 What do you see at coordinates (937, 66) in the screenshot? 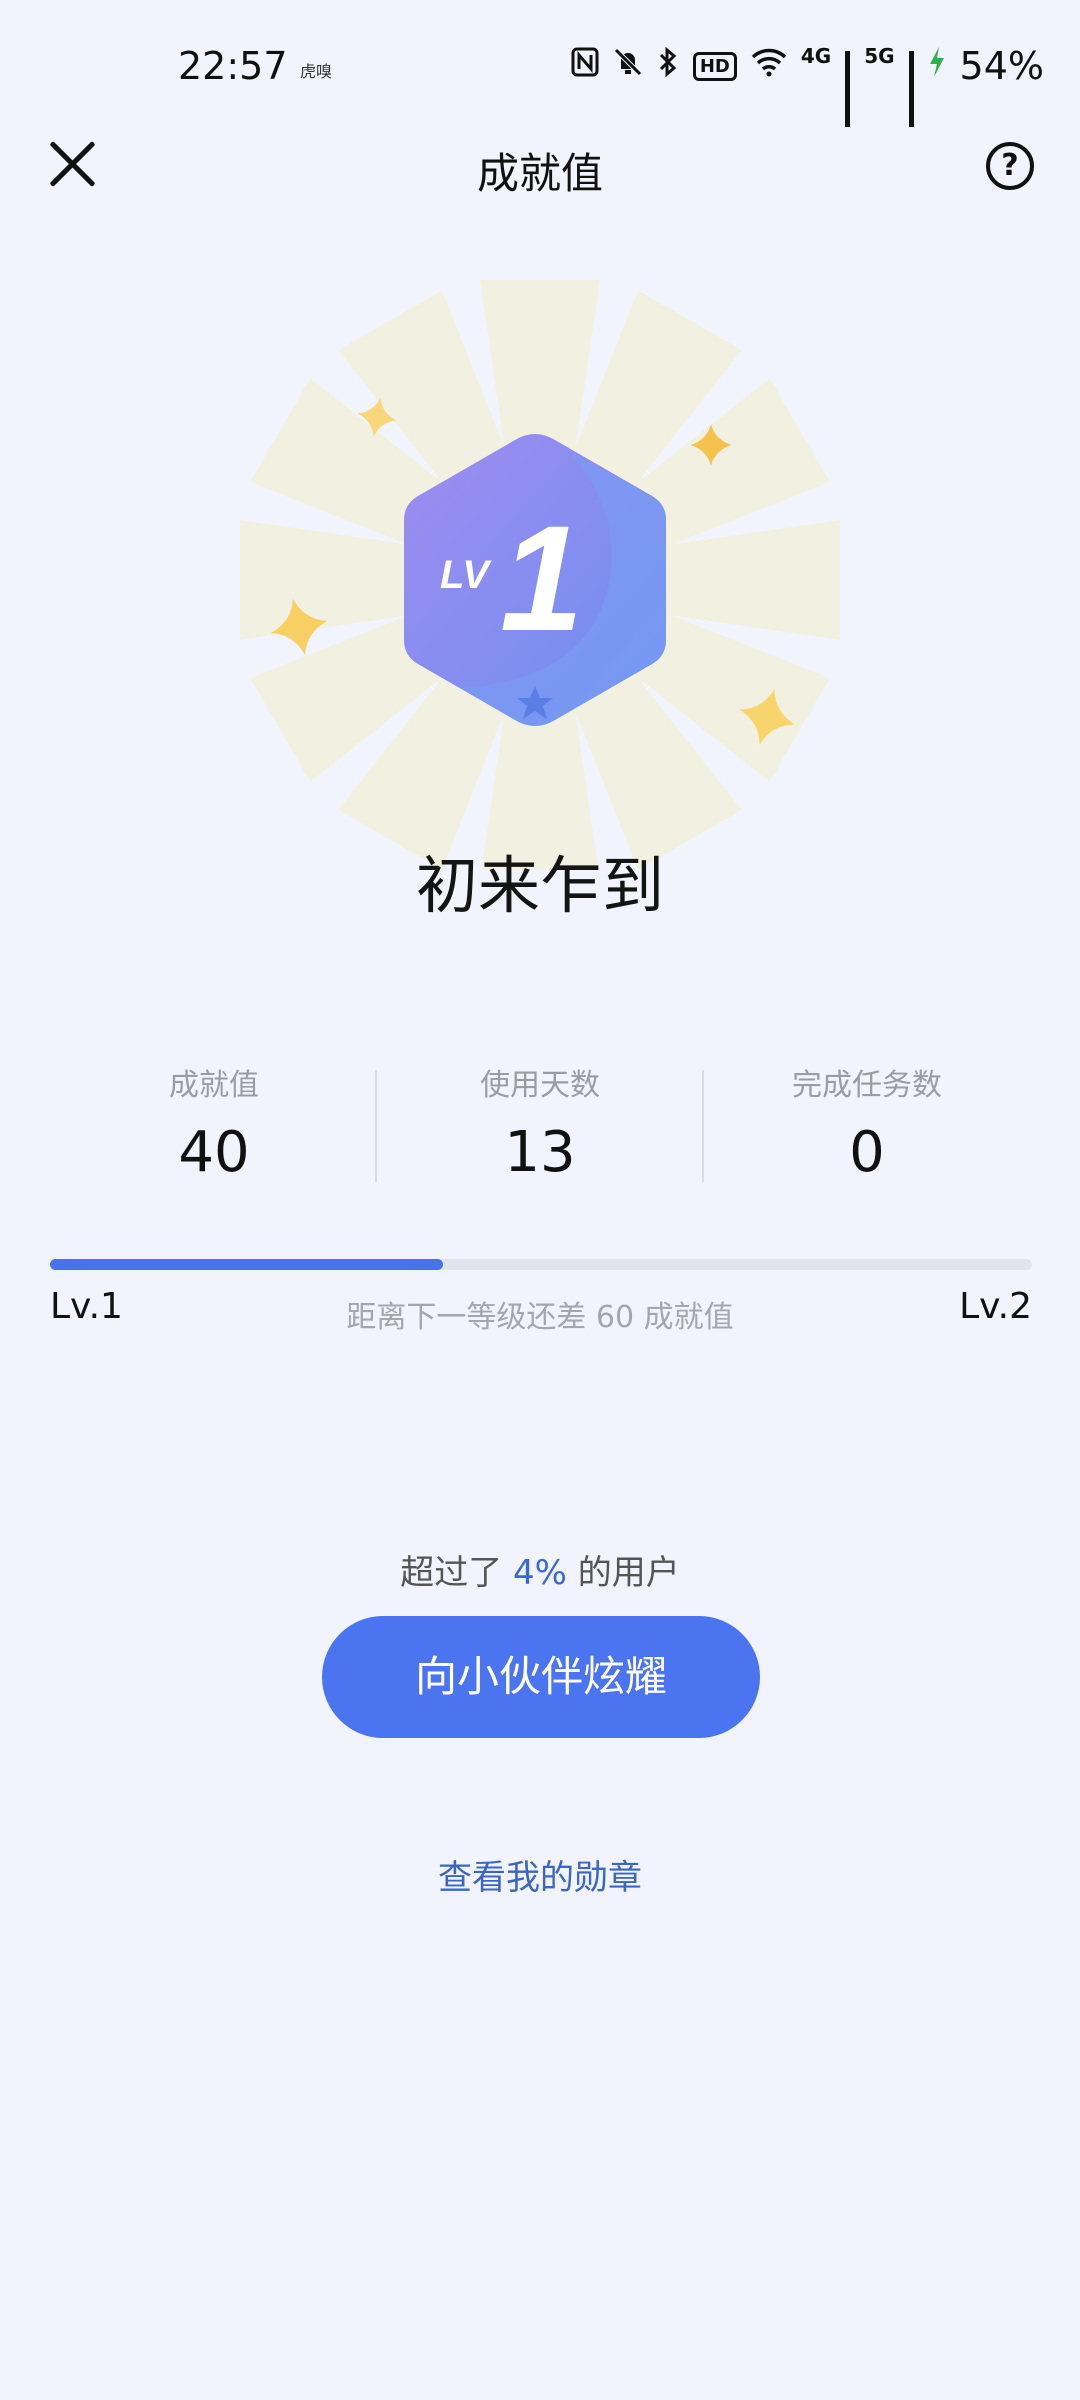
I see `charging-icon` at bounding box center [937, 66].